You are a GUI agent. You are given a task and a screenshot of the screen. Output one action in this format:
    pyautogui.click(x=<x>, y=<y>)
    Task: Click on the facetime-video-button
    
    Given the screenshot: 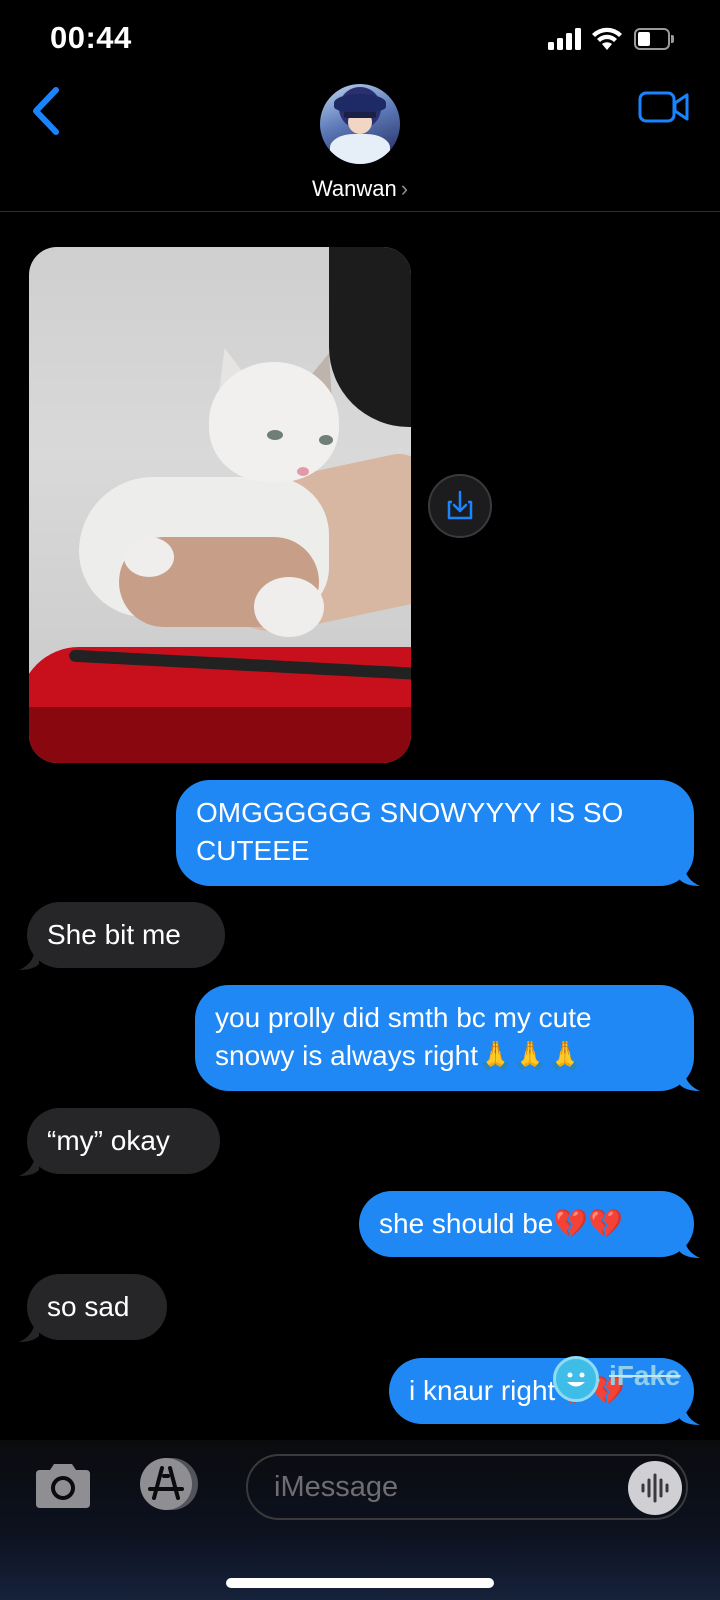 What is the action you would take?
    pyautogui.click(x=664, y=107)
    